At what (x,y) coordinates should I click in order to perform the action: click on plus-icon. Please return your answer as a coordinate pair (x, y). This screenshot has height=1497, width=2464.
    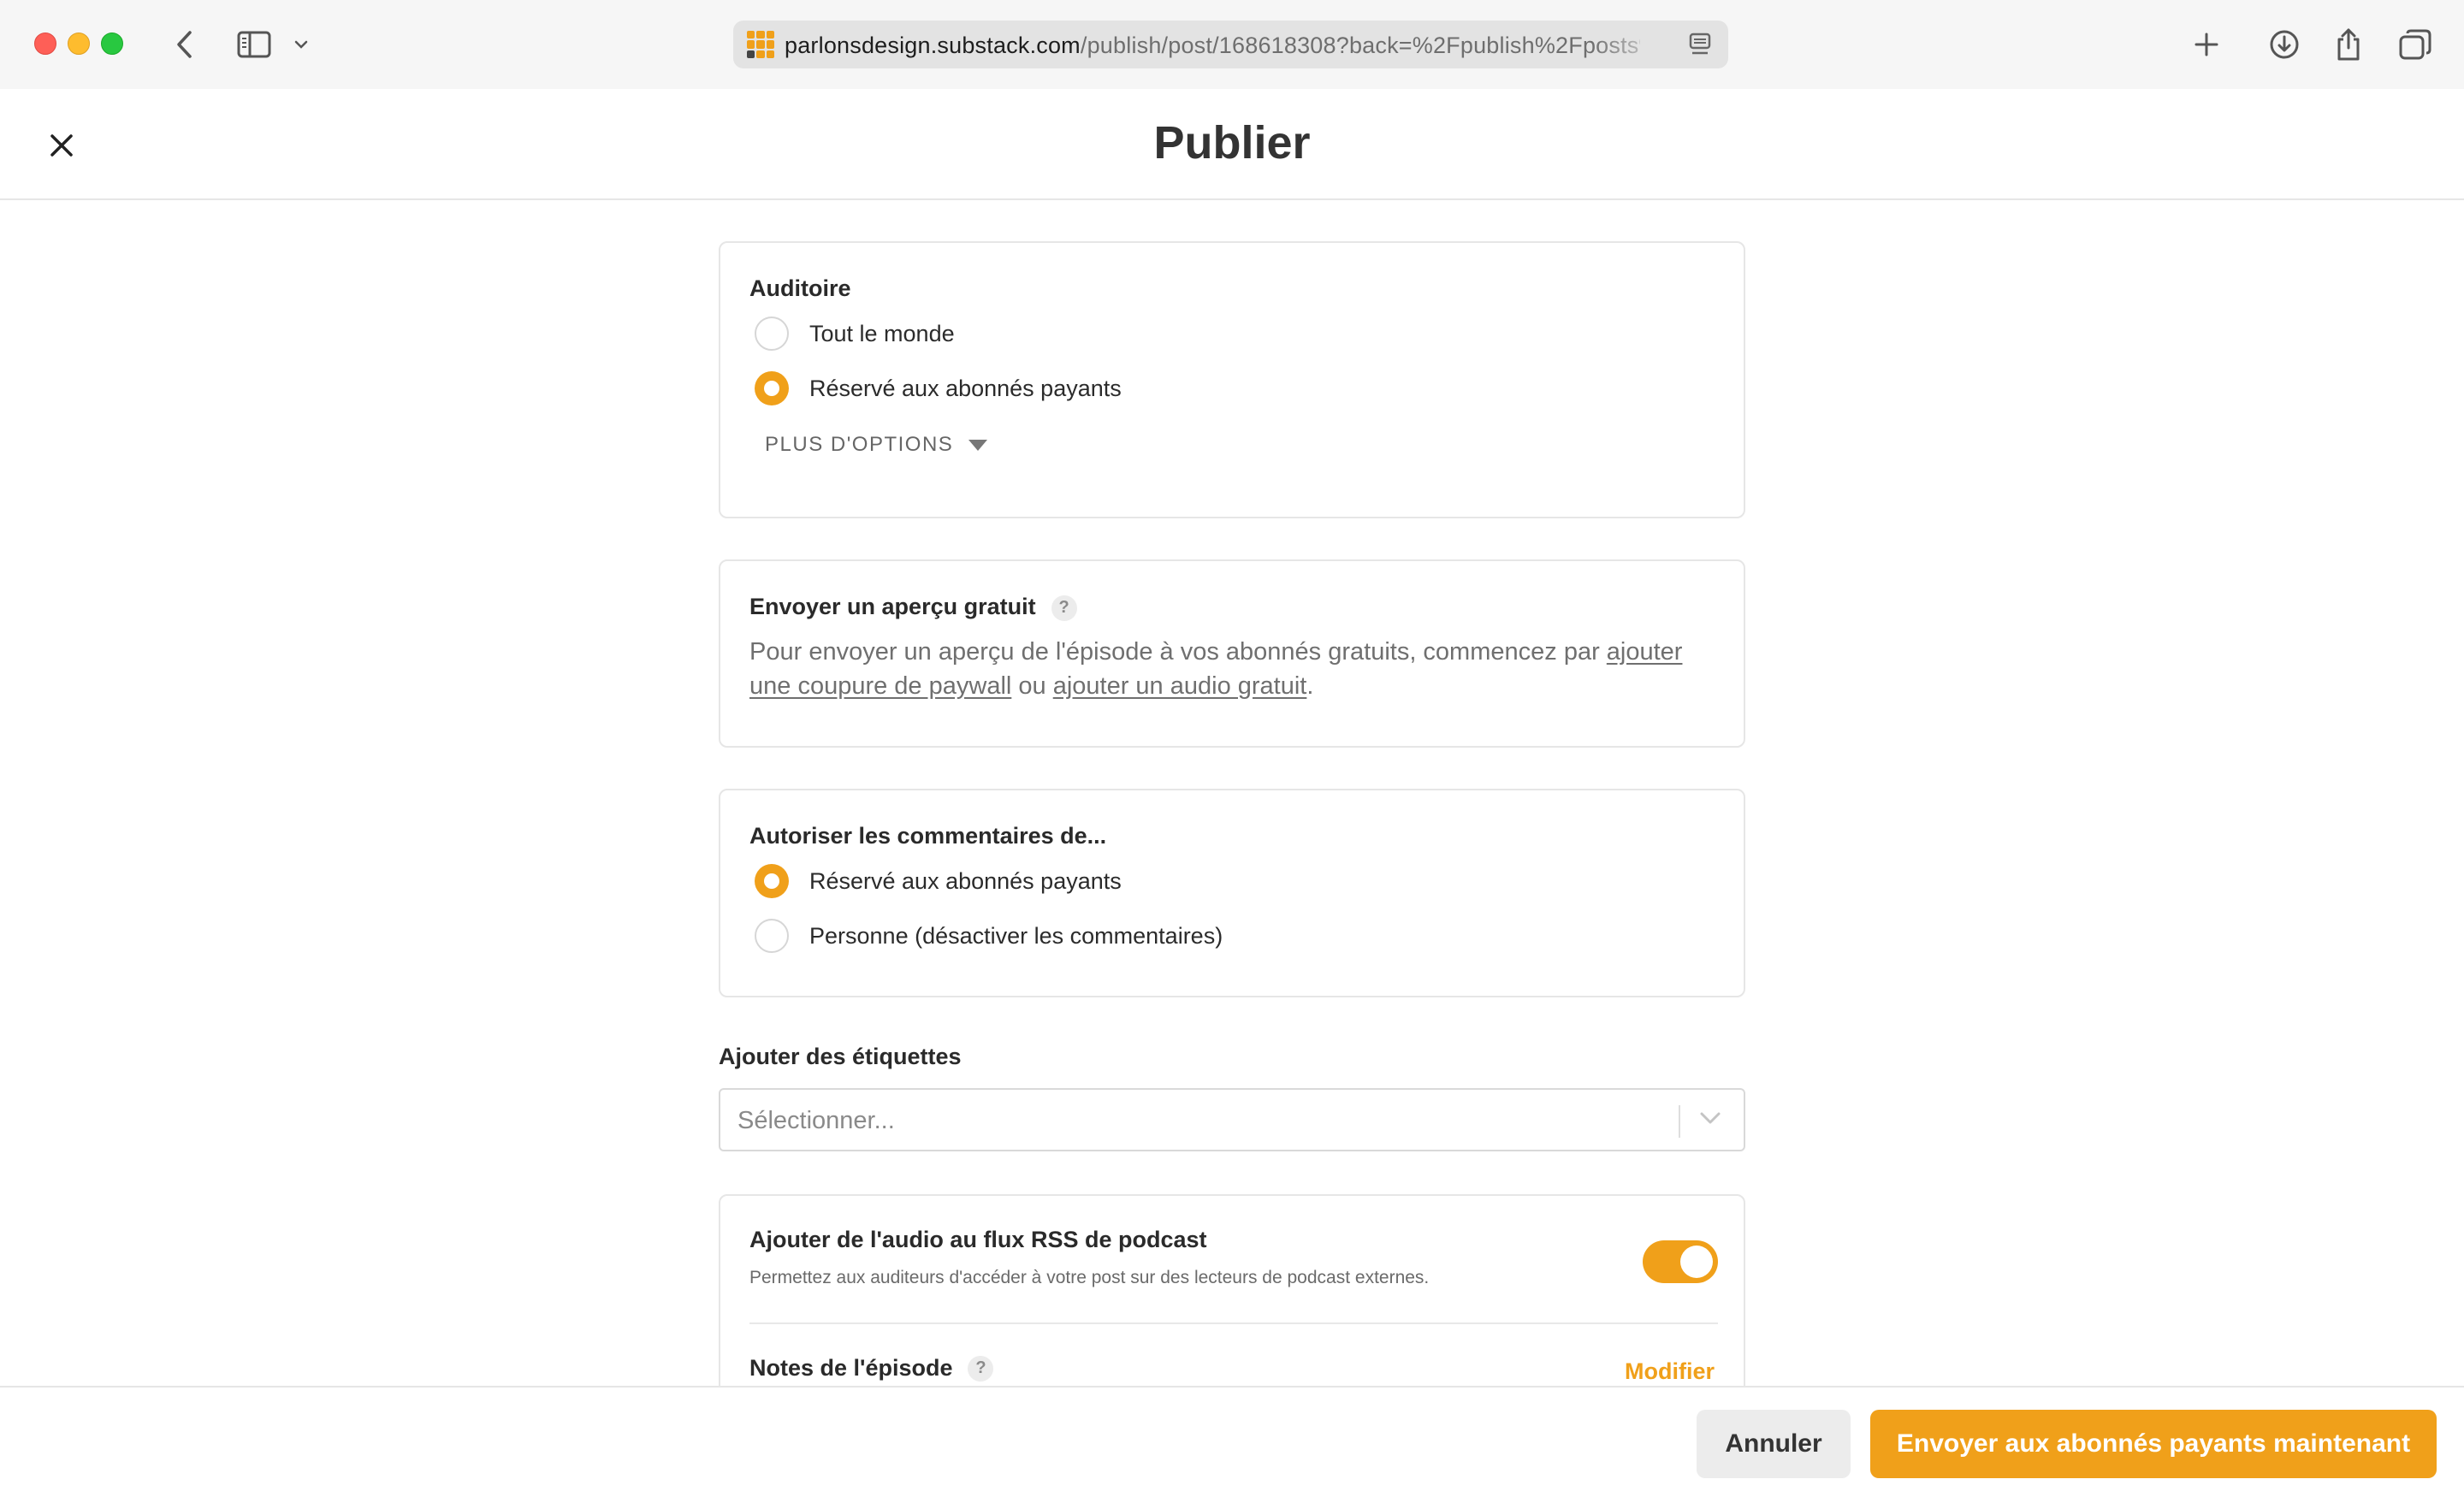
    Looking at the image, I should click on (2206, 44).